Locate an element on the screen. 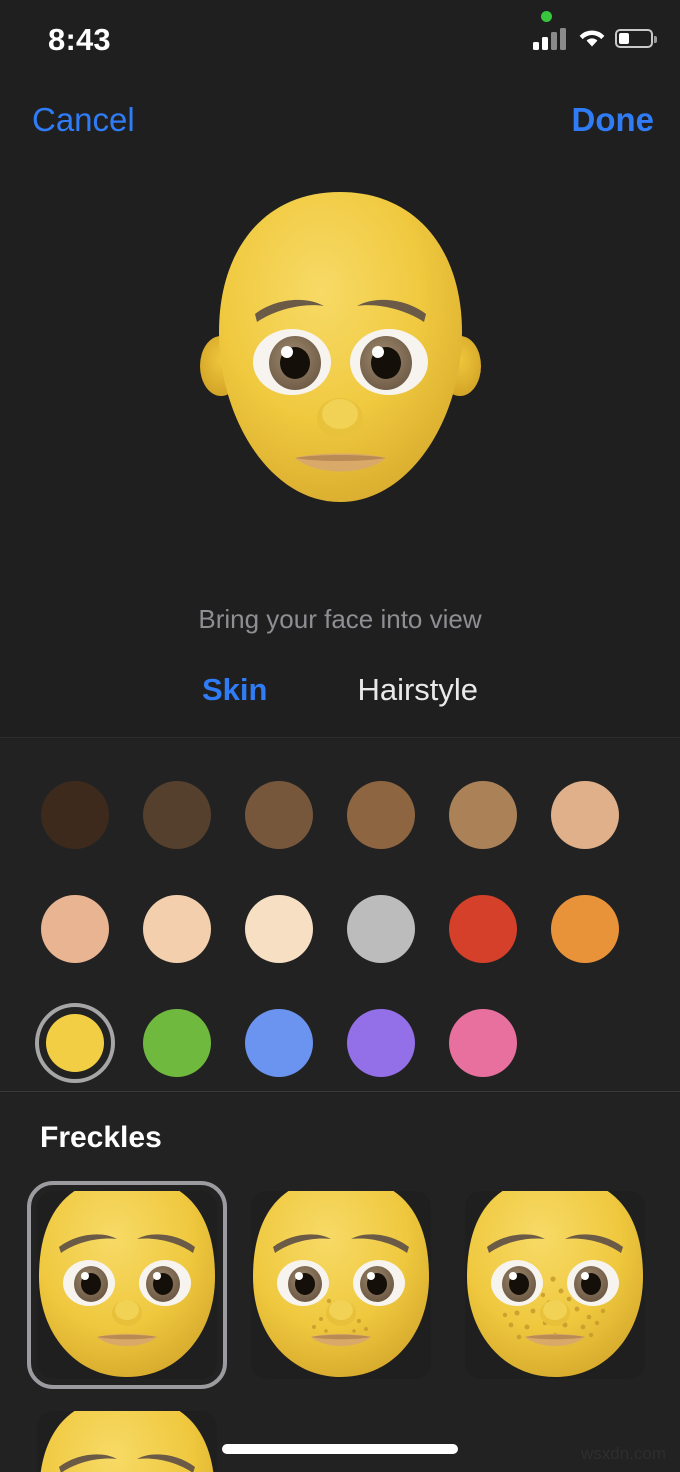 The image size is (680, 1472). done-button: Done is located at coordinates (613, 120).